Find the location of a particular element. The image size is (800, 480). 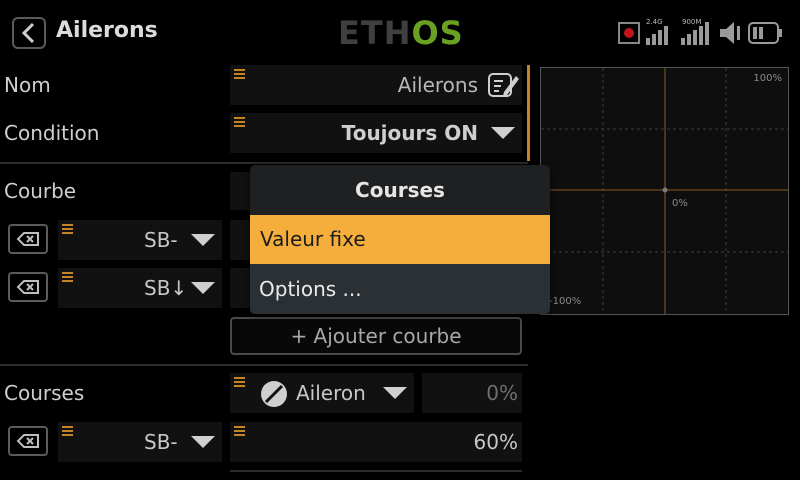

curve-field is located at coordinates (240, 191).